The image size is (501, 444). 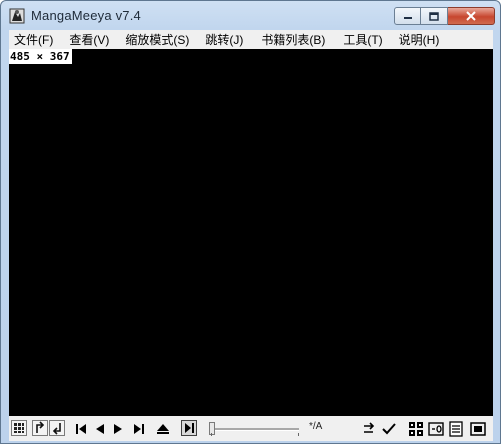 What do you see at coordinates (315, 426) in the screenshot?
I see `zoom-mode-label: */A` at bounding box center [315, 426].